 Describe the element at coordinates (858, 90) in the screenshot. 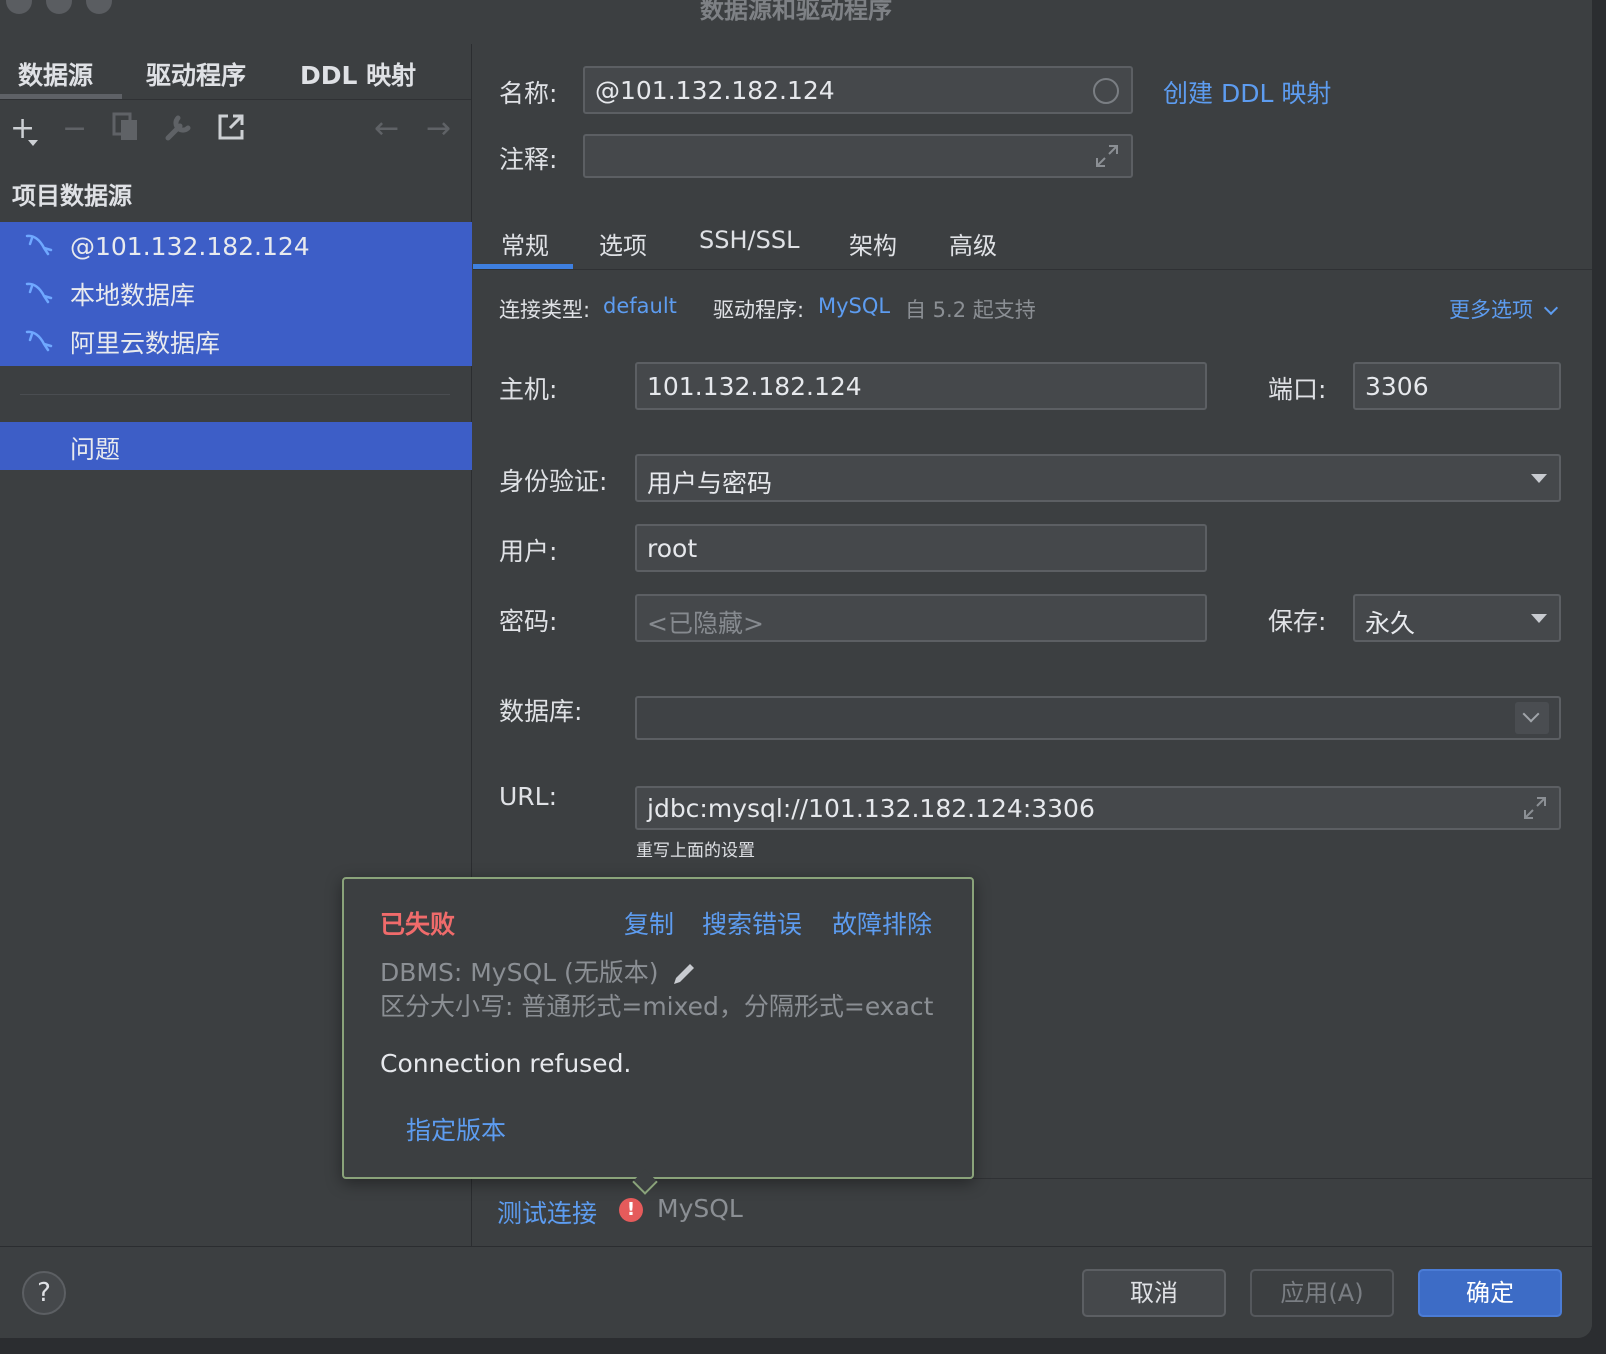

I see `name-input: @101.132.182.124` at that location.